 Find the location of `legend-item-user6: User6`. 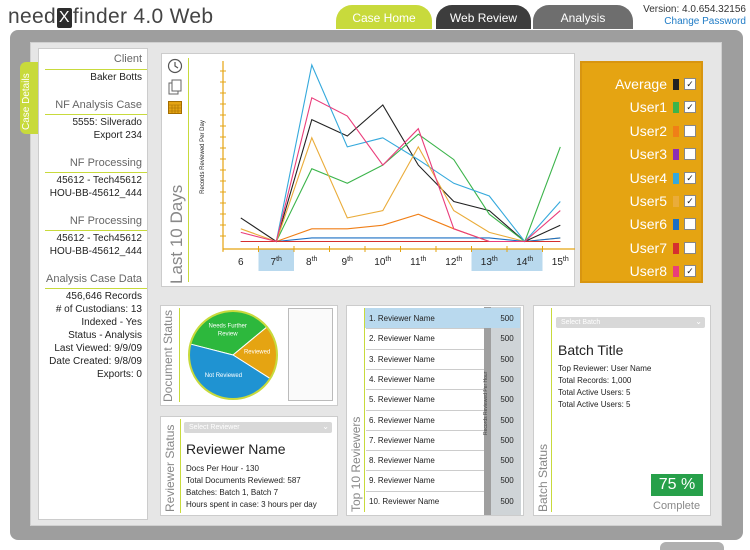

legend-item-user6: User6 is located at coordinates (642, 224).